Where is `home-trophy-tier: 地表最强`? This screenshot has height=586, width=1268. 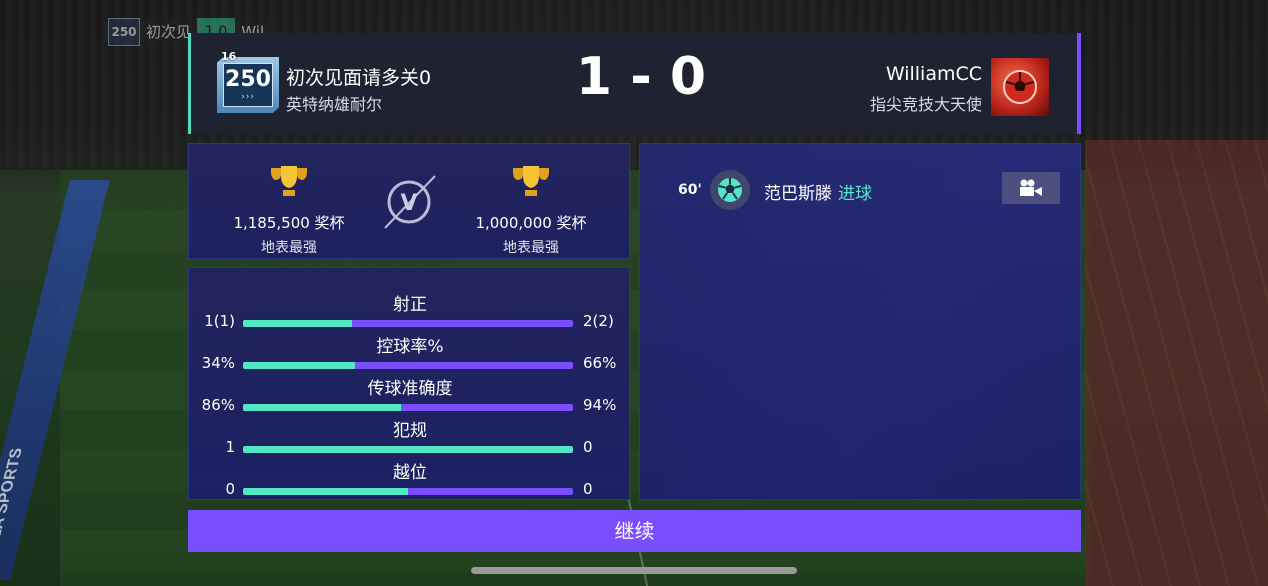
home-trophy-tier: 地表最强 is located at coordinates (289, 248).